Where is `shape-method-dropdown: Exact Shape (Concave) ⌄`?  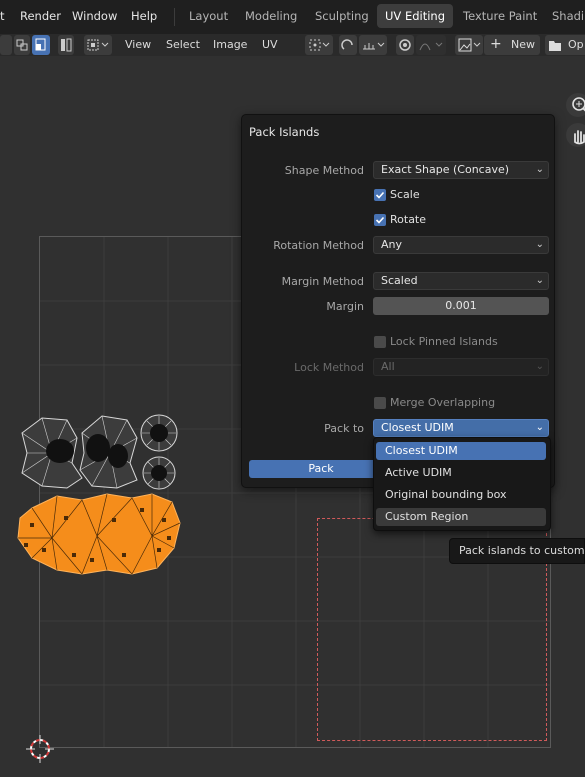
shape-method-dropdown: Exact Shape (Concave) ⌄ is located at coordinates (461, 170).